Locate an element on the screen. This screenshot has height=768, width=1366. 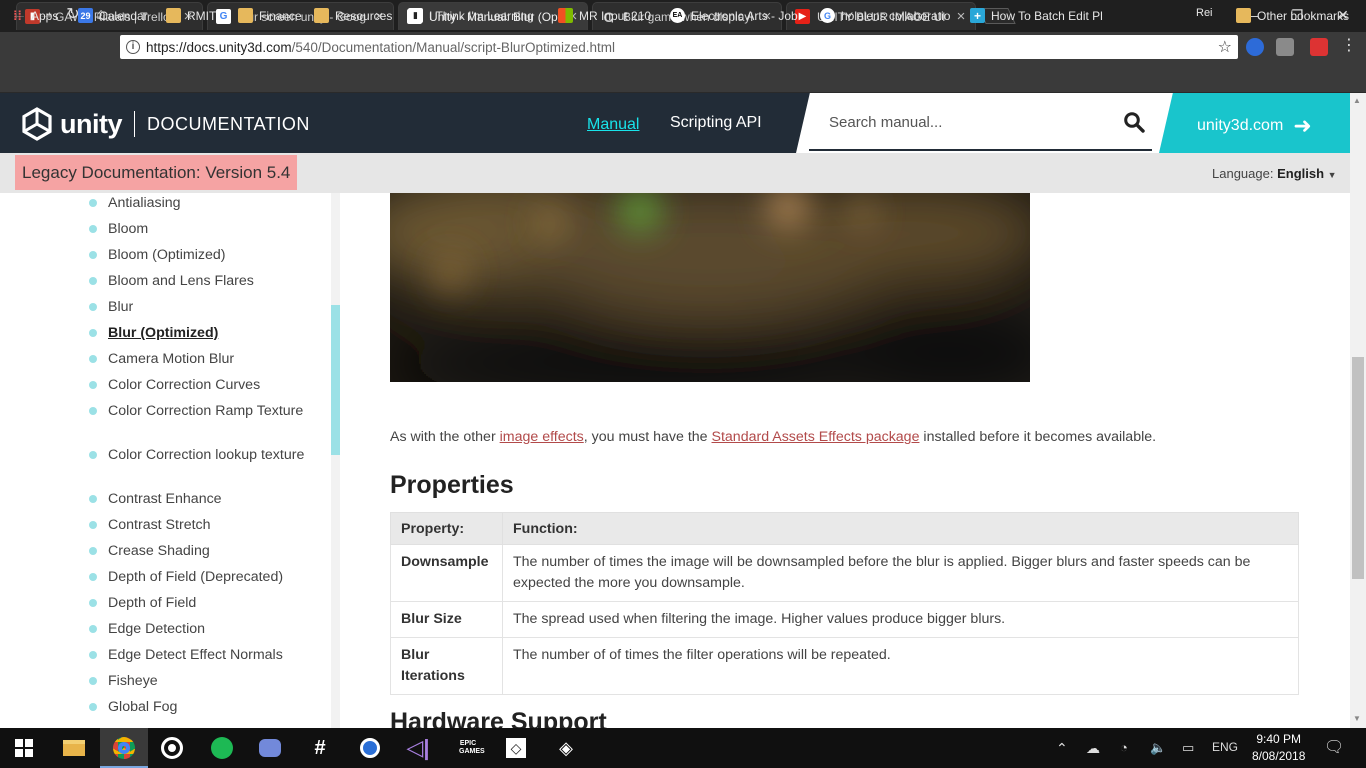
windows-icon is located at coordinates (24, 748).